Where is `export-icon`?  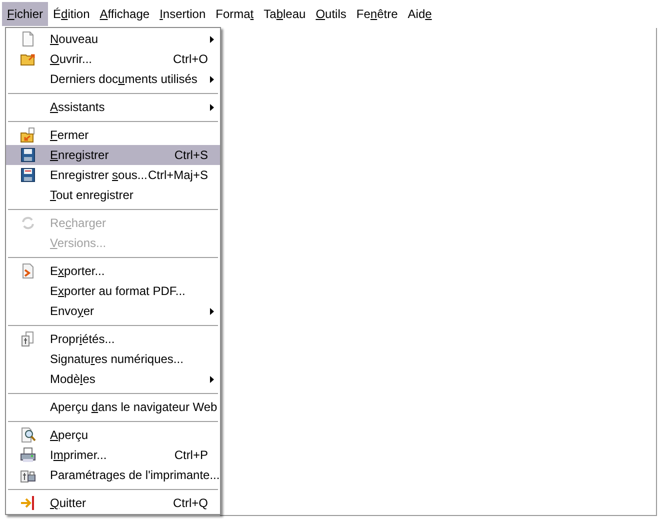 export-icon is located at coordinates (28, 271).